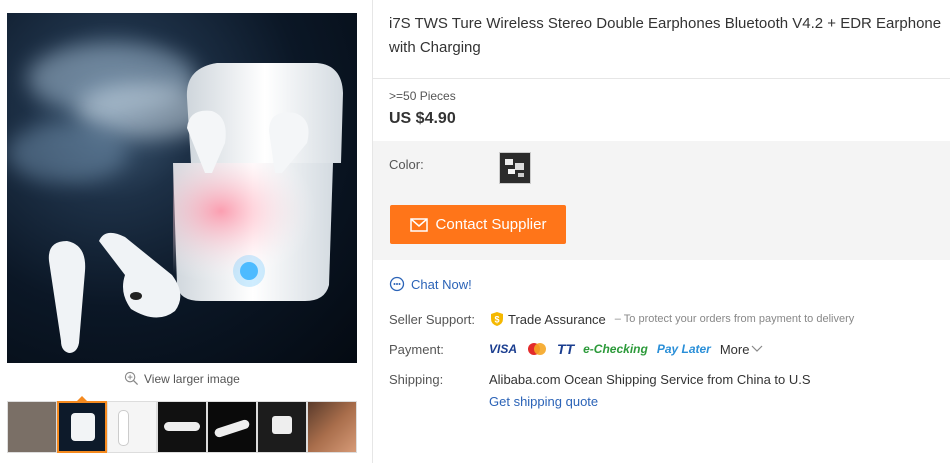  I want to click on shipping-quote-link: Get shipping quote, so click(543, 401).